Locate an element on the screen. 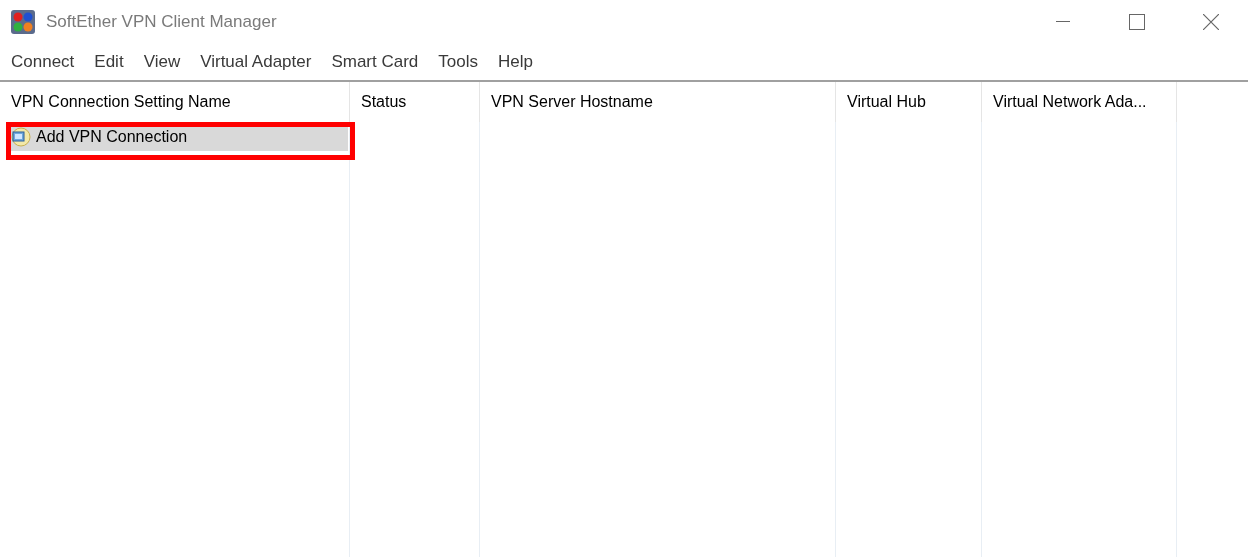  menu-item: Tools is located at coordinates (458, 62).